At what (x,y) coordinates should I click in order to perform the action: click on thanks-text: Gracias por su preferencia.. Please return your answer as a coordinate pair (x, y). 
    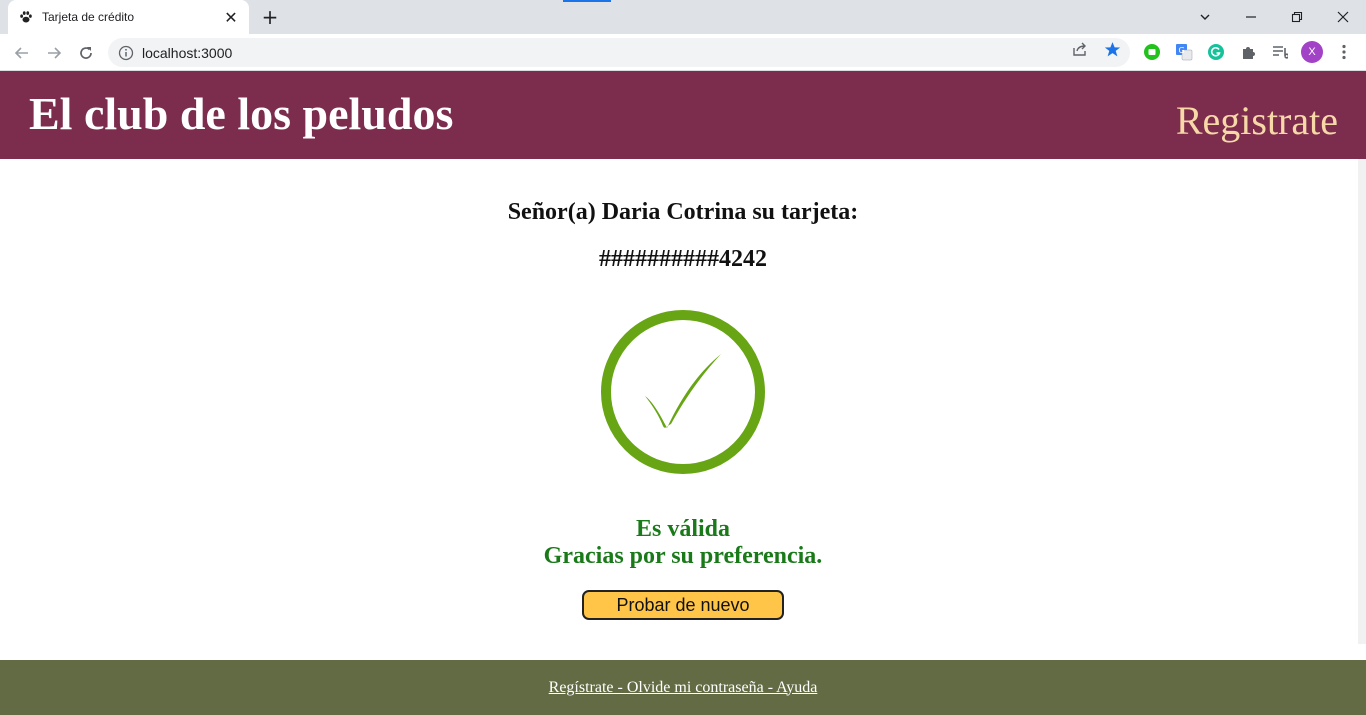
    Looking at the image, I should click on (683, 556).